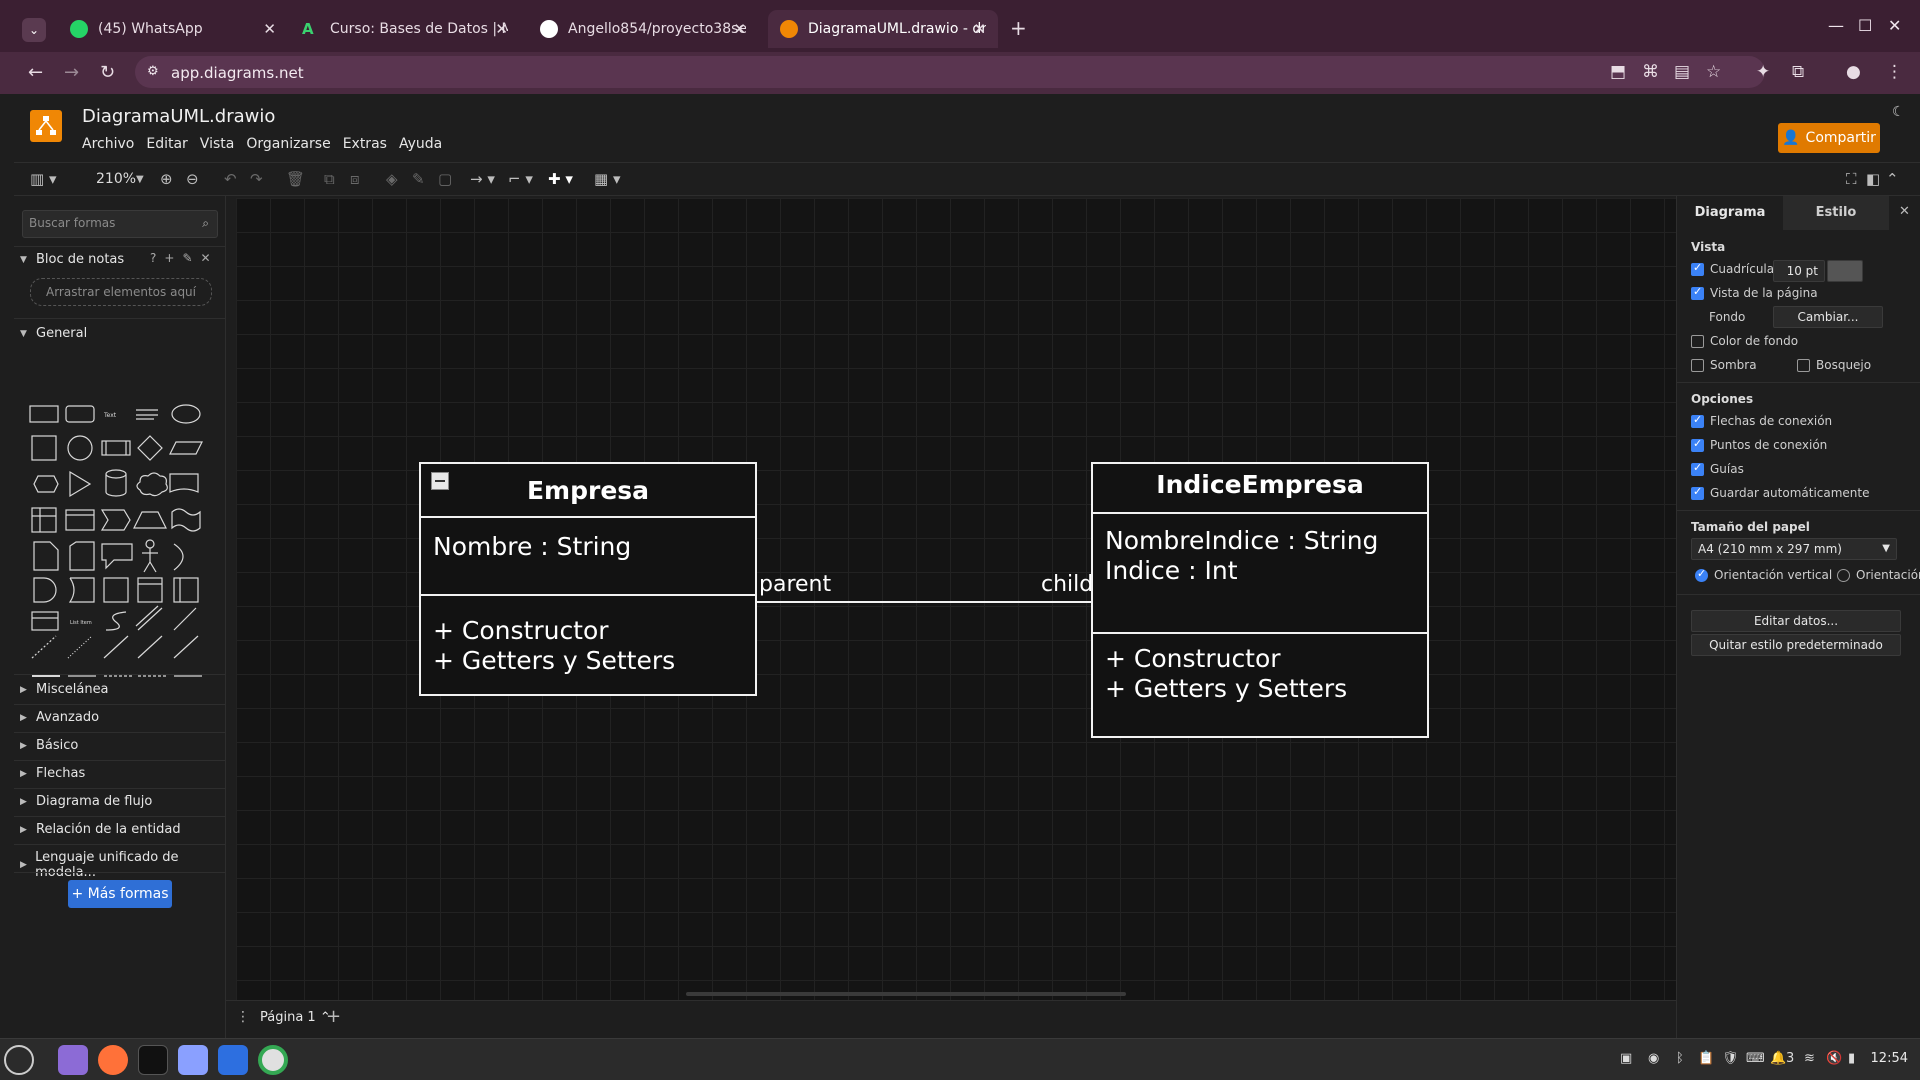  What do you see at coordinates (1018, 28) in the screenshot?
I see `new-tab-button: +` at bounding box center [1018, 28].